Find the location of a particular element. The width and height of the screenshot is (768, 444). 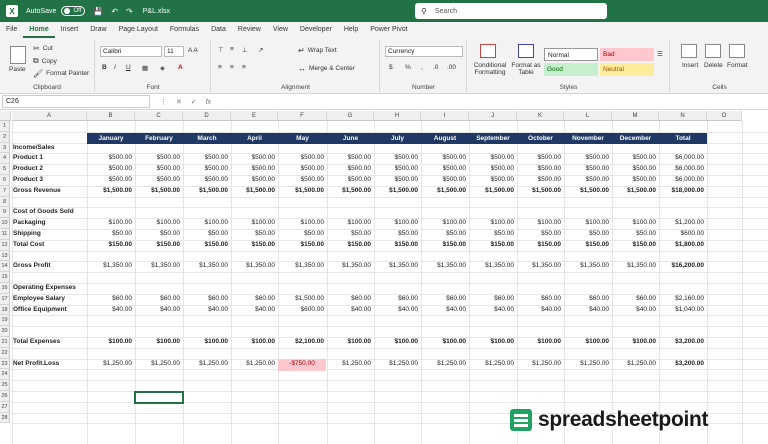

comma-icon: , is located at coordinates (422, 67).